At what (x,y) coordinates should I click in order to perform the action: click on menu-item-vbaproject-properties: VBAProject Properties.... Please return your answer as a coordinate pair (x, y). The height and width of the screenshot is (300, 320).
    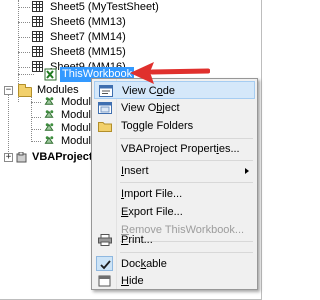
    Looking at the image, I should click on (174, 149).